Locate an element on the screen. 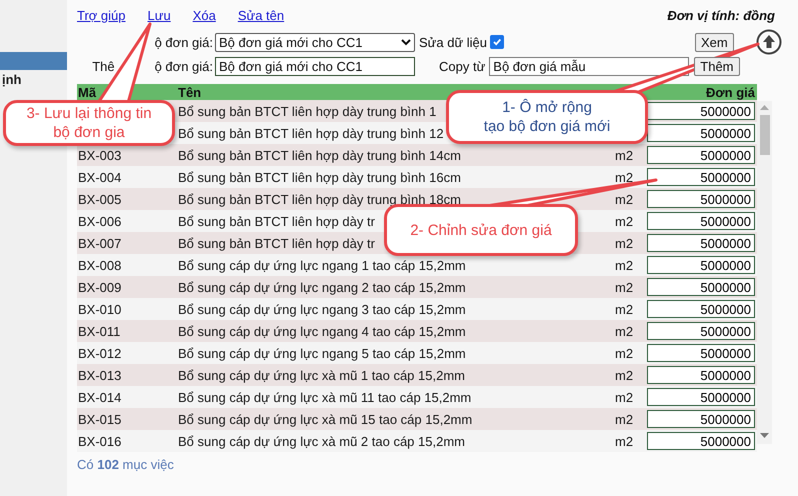 The width and height of the screenshot is (798, 496). table-cell: Bổ sung cáp dự ứng lực xà mũ 2 tao cáp 15,2mm is located at coordinates (321, 441).